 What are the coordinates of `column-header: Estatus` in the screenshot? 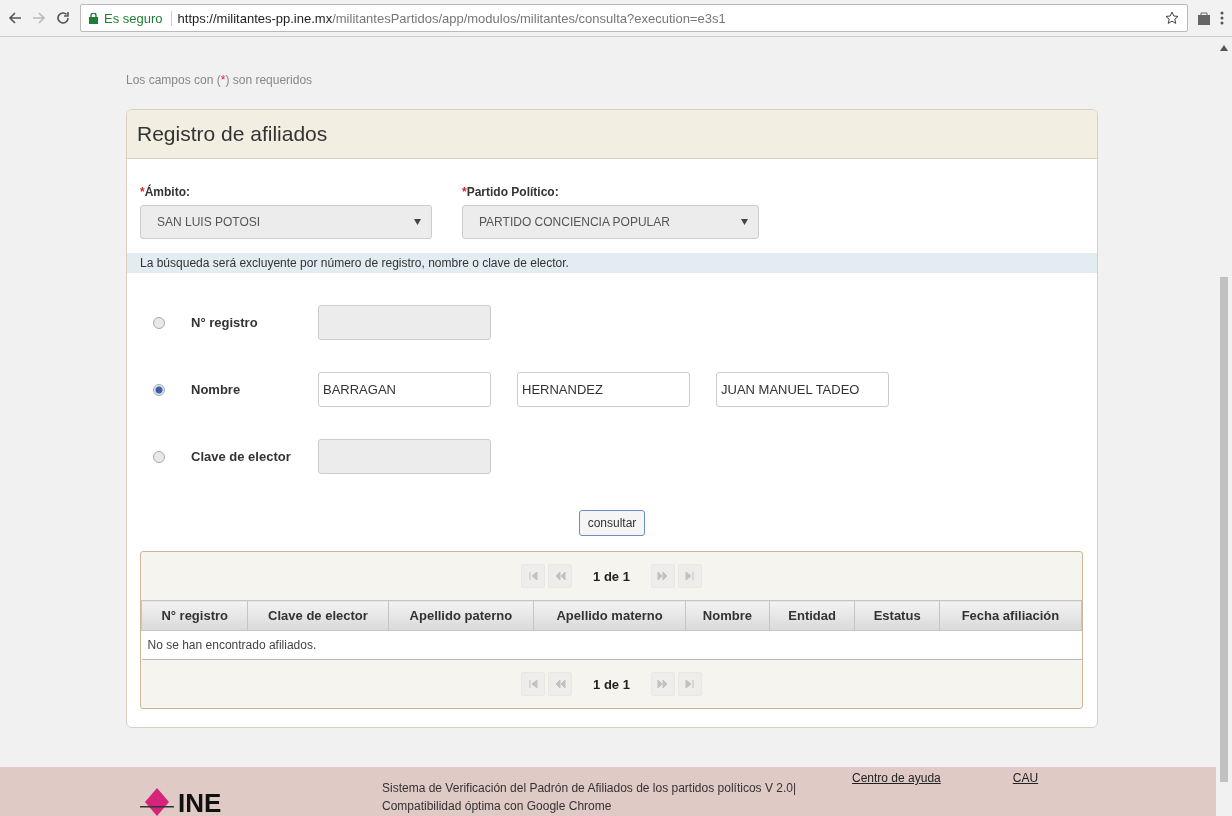 It's located at (897, 615).